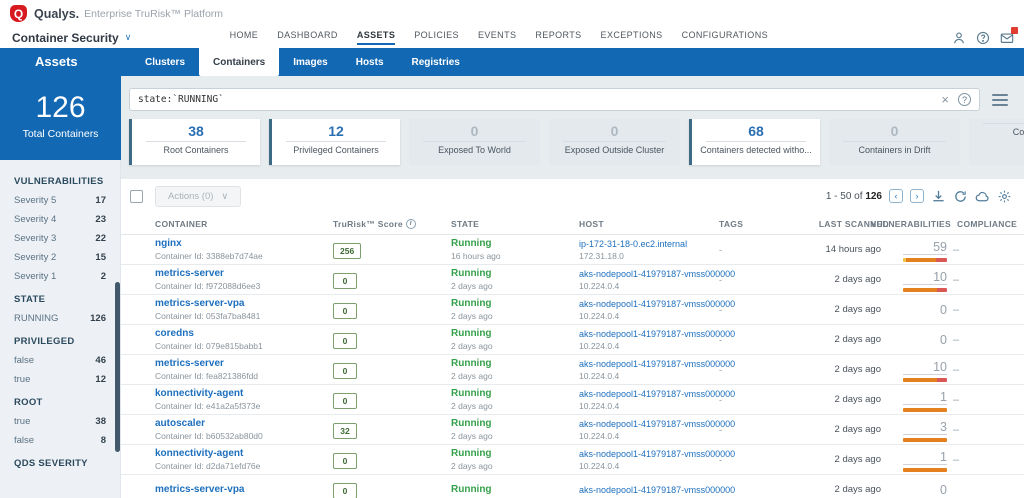 The width and height of the screenshot is (1024, 498). I want to click on facet-item: Severity 3 22, so click(60, 238).